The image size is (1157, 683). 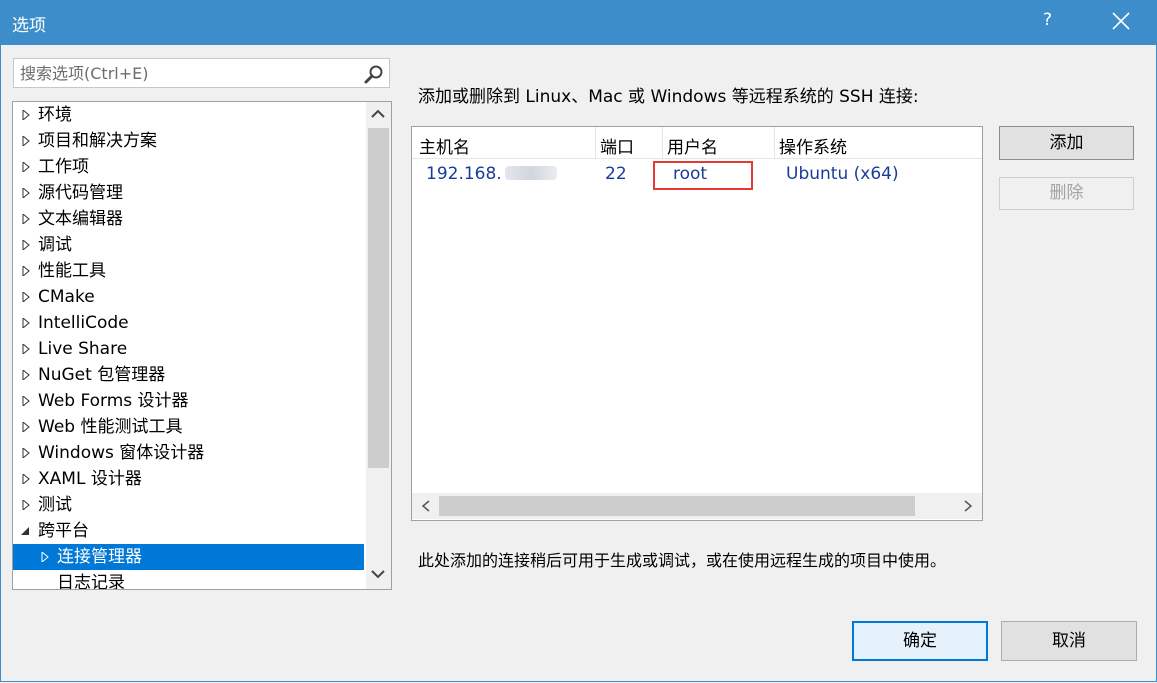 I want to click on column-header-port: 端口, so click(x=617, y=145).